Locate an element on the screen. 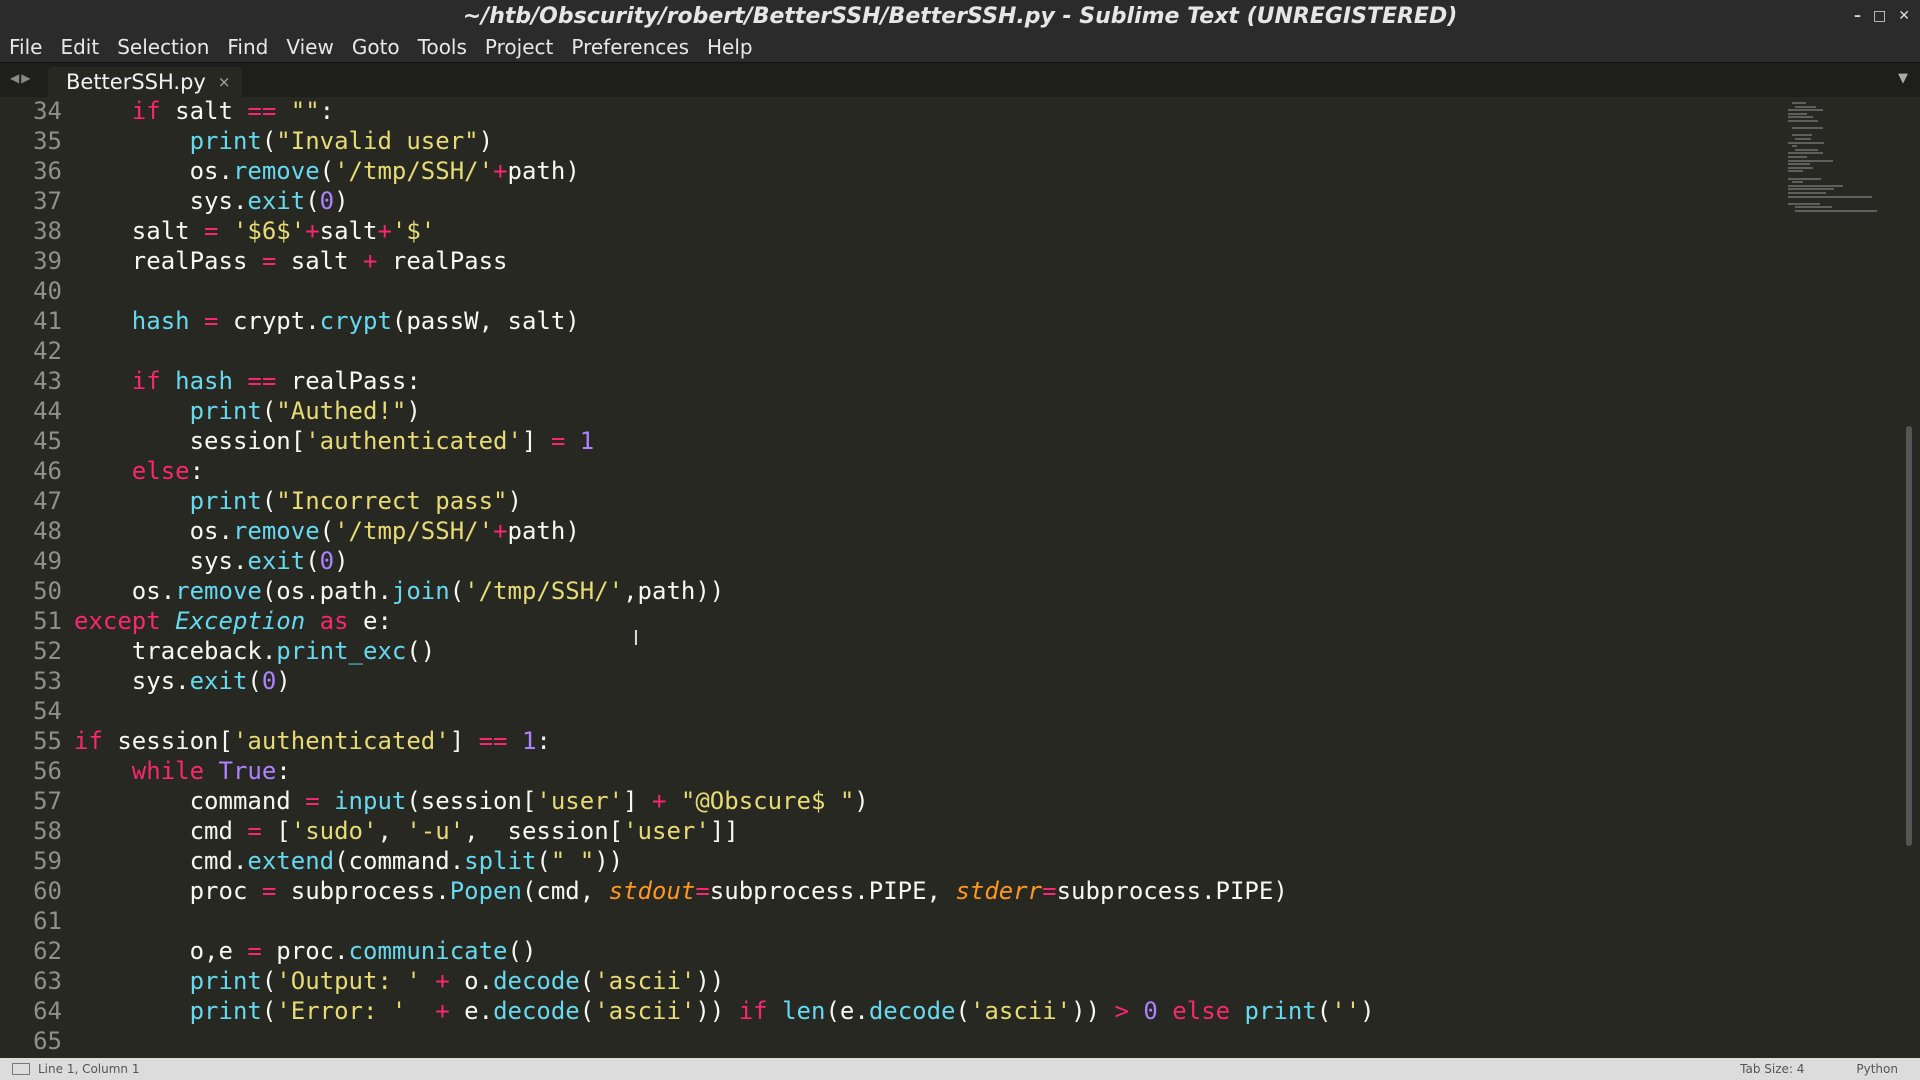 Image resolution: width=1920 pixels, height=1080 pixels. line-number: 34 is located at coordinates (47, 111).